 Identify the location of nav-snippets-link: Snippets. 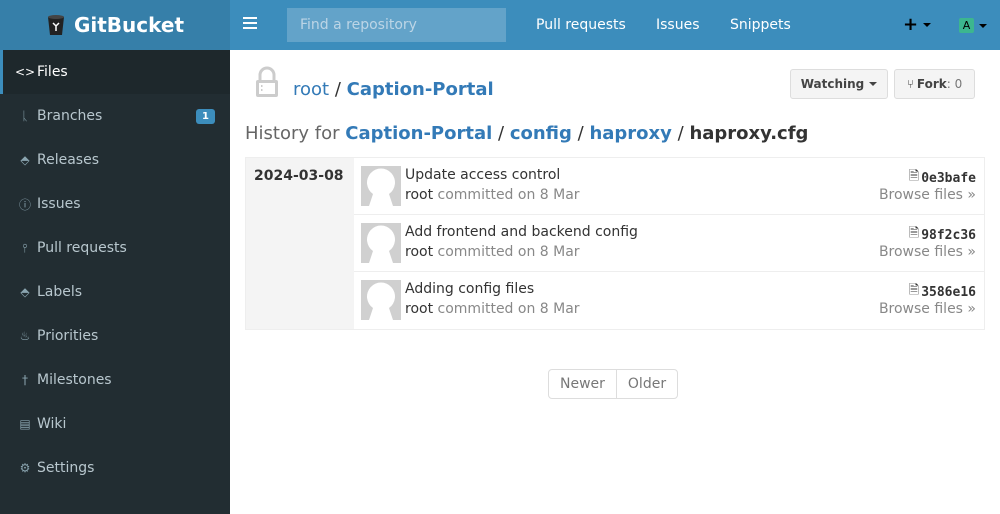
(760, 25).